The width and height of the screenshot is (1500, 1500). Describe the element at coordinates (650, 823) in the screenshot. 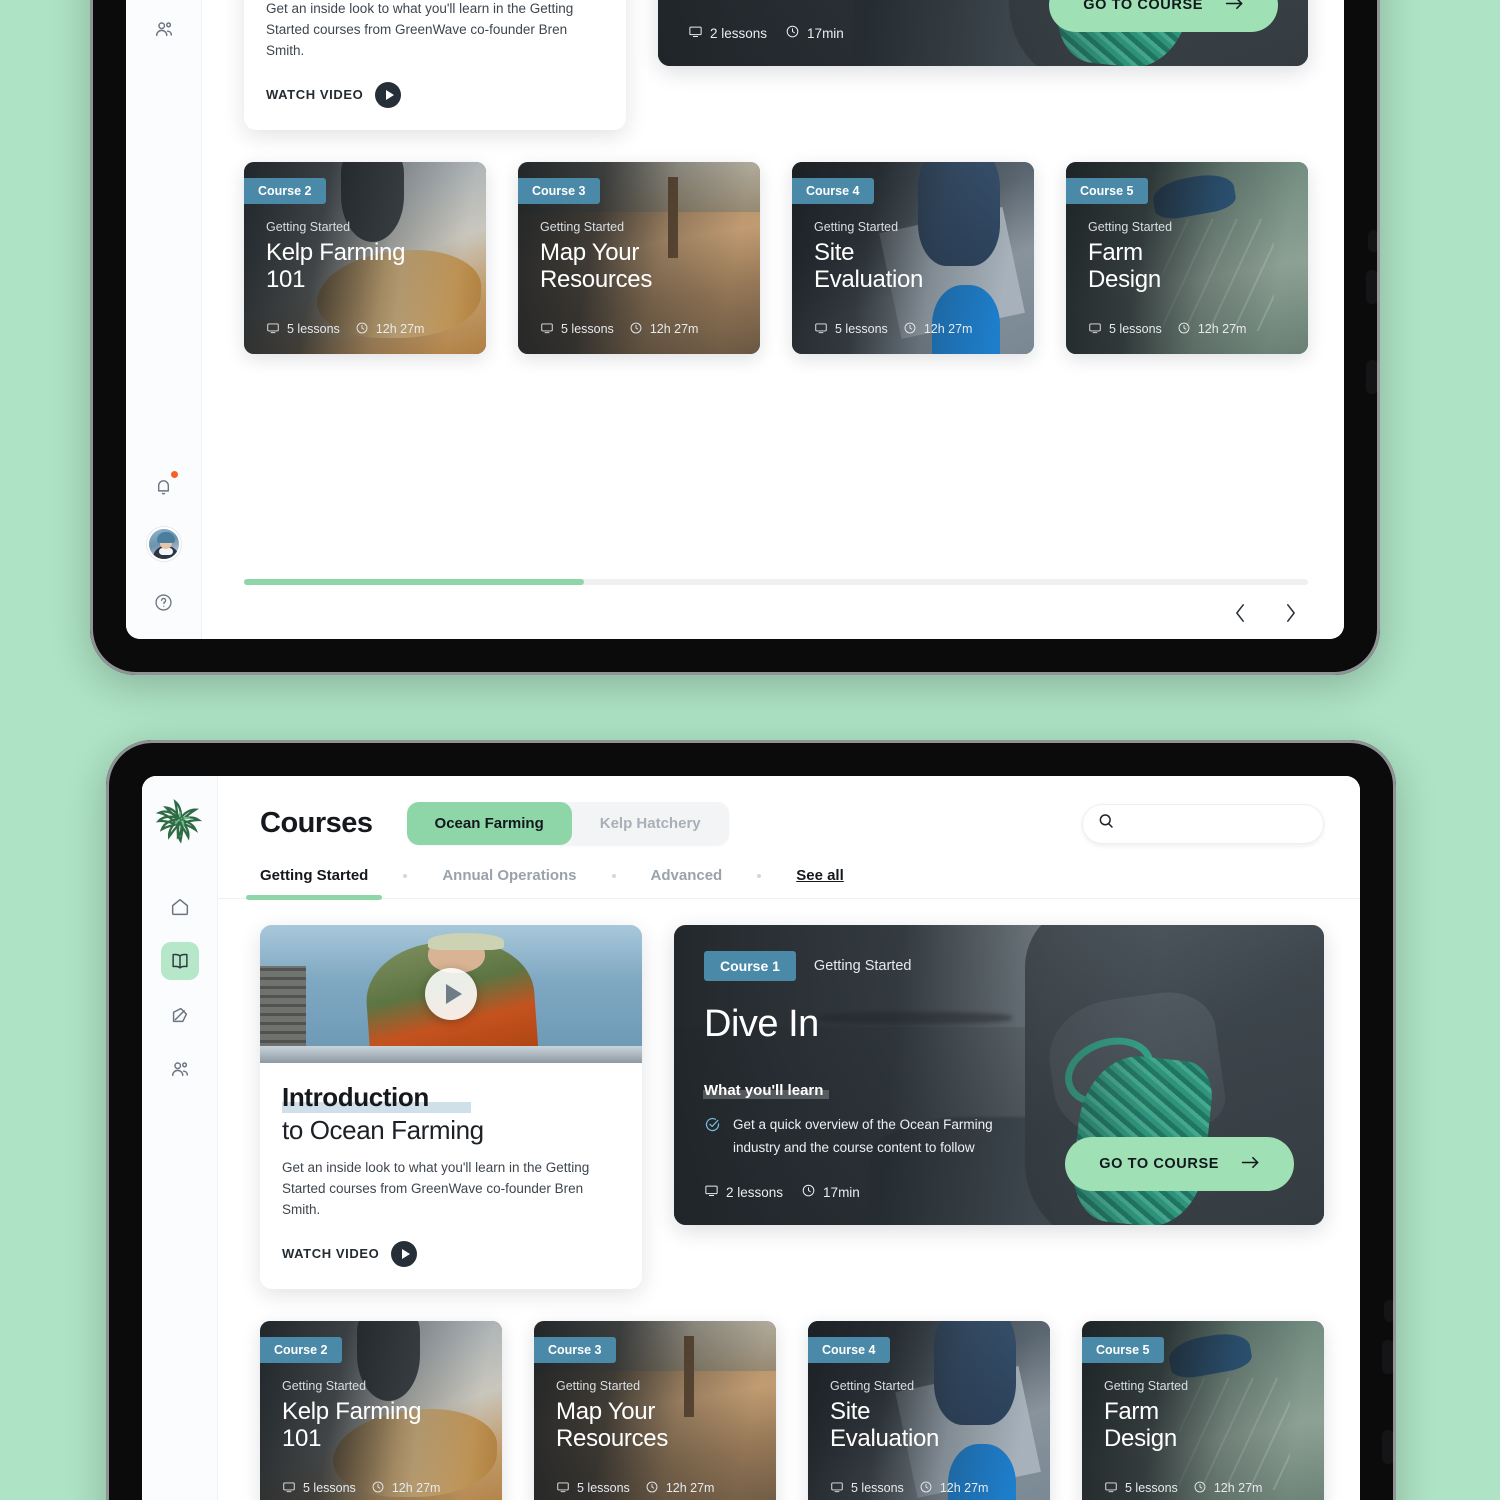

I see `tab-kelp-hatchery: Kelp Hatchery` at that location.